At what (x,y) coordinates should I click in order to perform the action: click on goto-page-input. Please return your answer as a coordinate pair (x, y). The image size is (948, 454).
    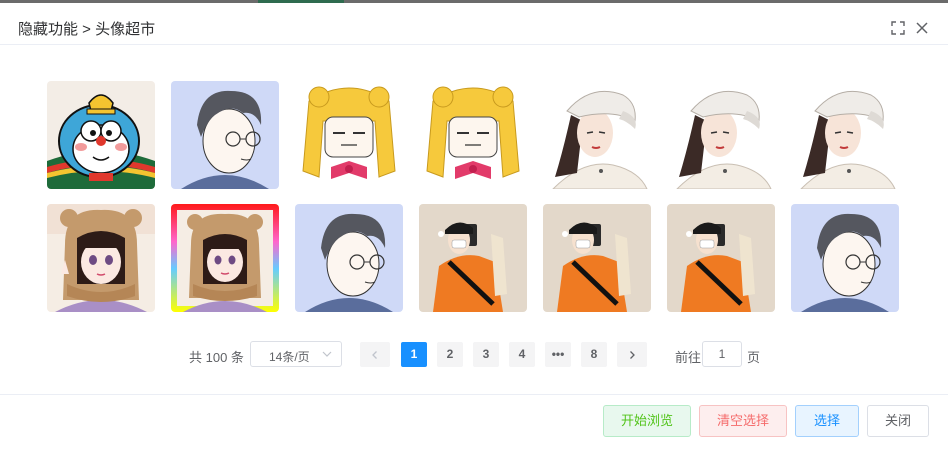
    Looking at the image, I should click on (722, 354).